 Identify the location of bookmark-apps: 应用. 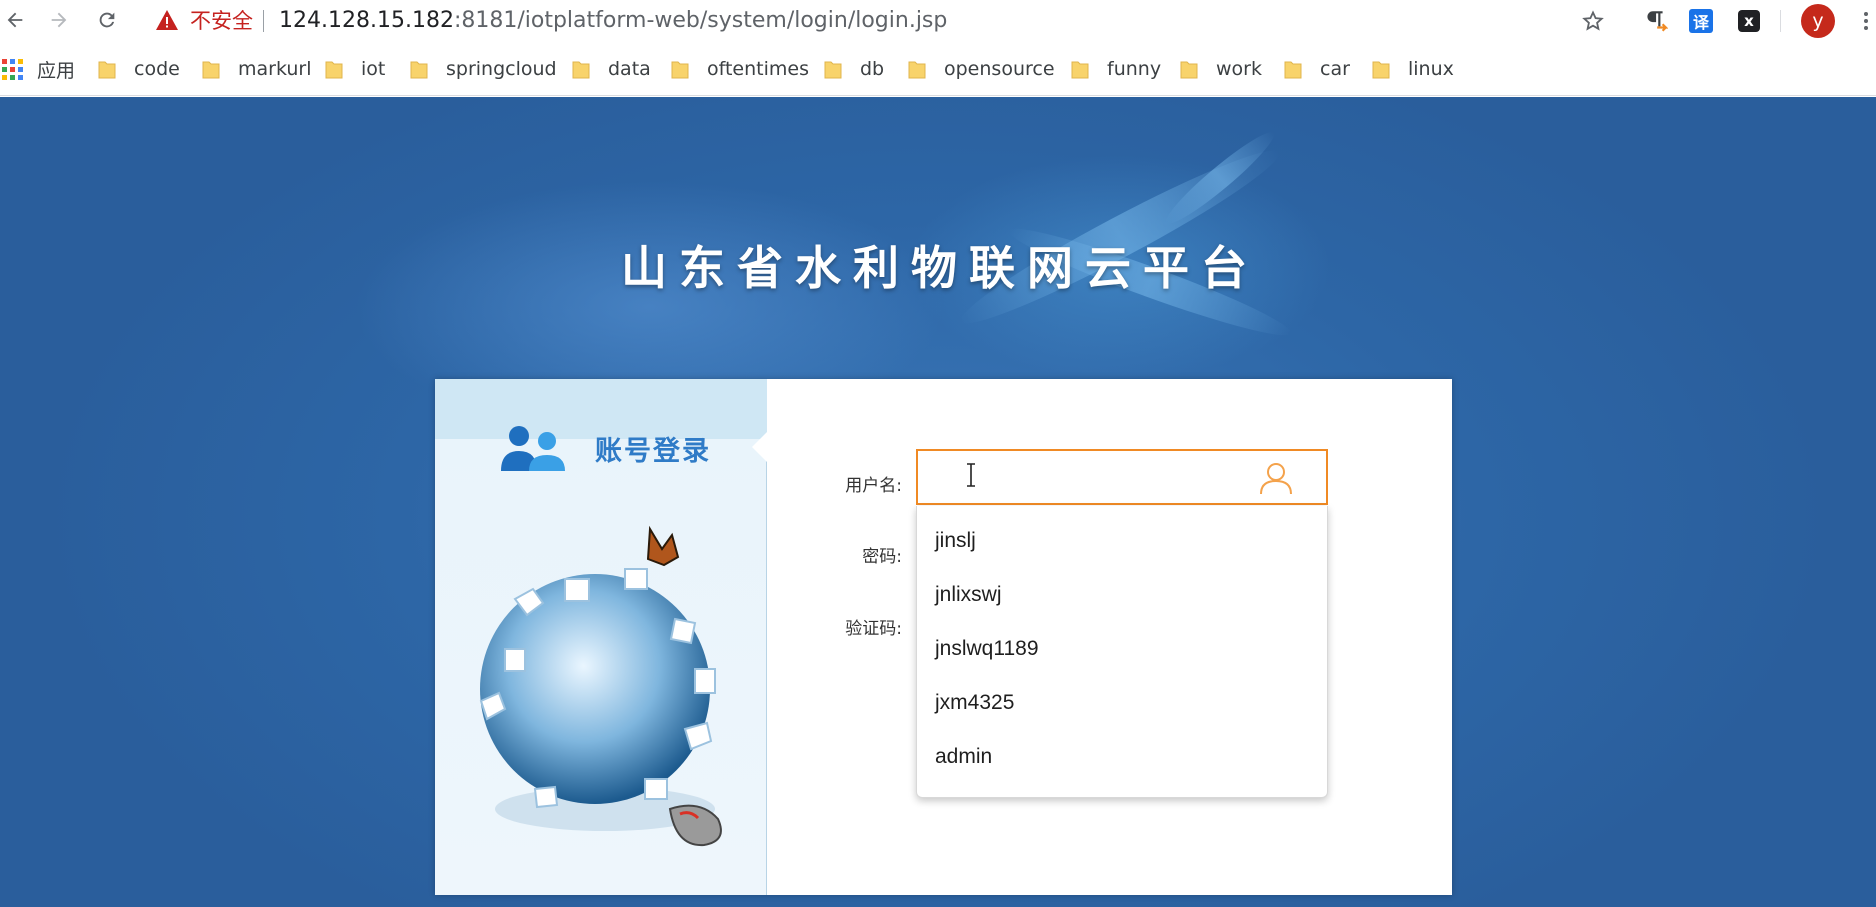
(38, 69).